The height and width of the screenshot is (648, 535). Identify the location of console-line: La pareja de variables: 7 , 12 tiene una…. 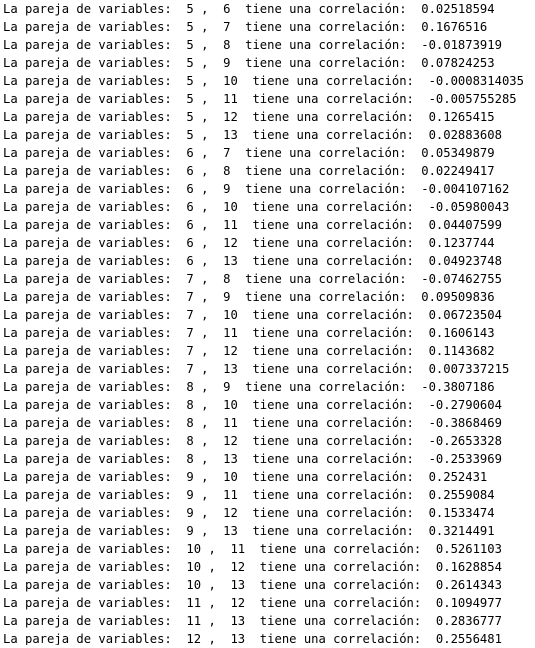
(249, 351).